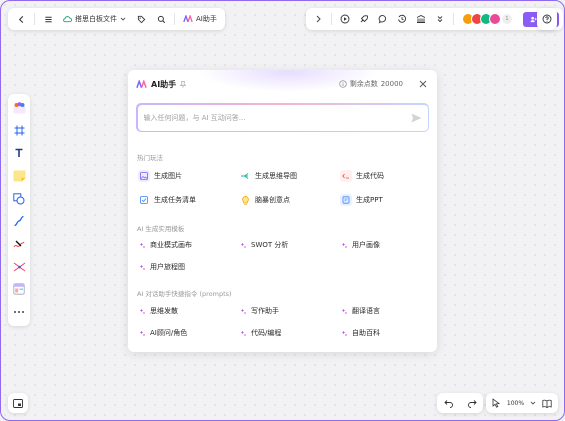 The image size is (565, 421). Describe the element at coordinates (272, 200) in the screenshot. I see `action-label: 脑暴创意点` at that location.